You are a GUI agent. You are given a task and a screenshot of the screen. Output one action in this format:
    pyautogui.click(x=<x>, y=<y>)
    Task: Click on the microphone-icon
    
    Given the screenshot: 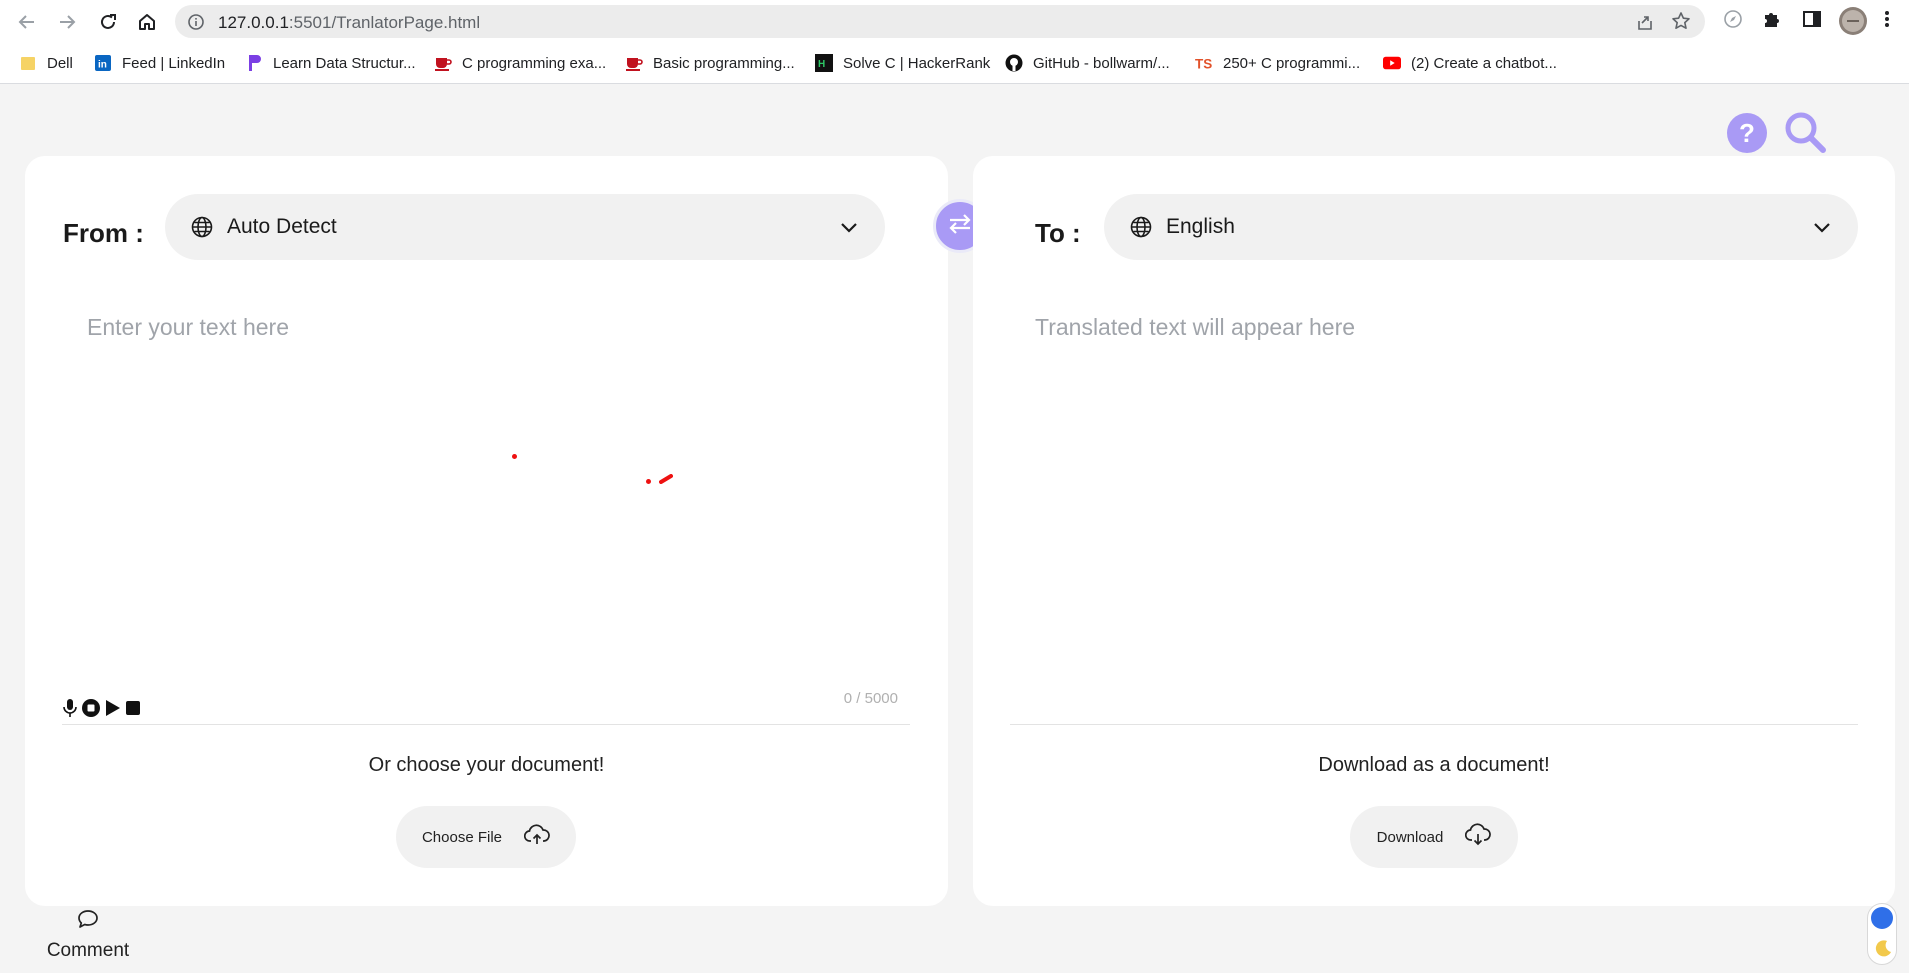 What is the action you would take?
    pyautogui.click(x=70, y=710)
    